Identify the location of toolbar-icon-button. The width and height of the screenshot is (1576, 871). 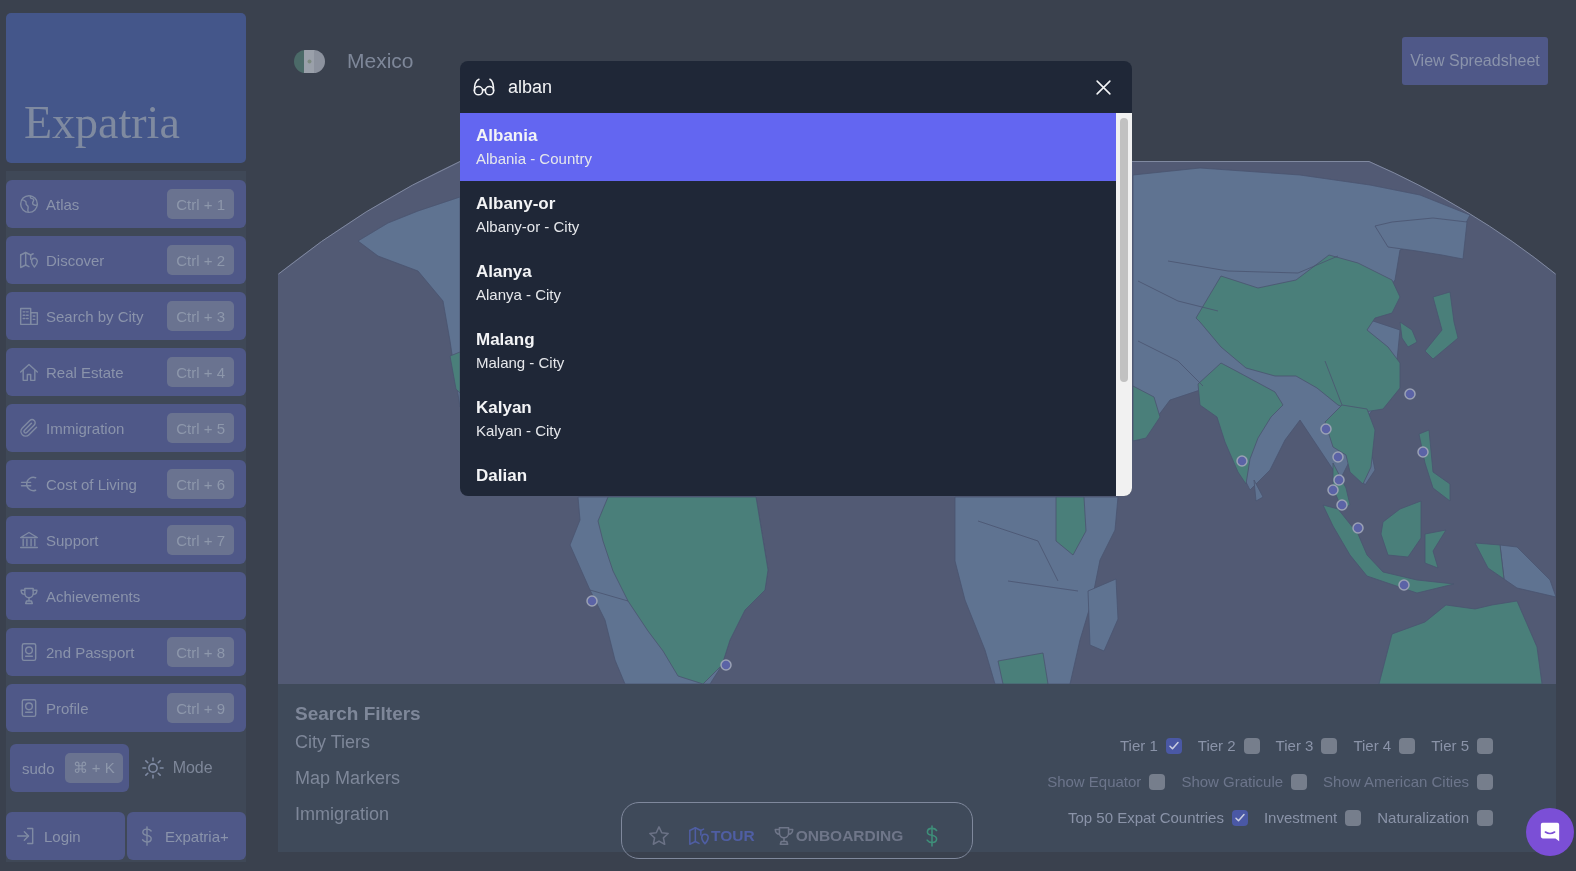
(659, 835).